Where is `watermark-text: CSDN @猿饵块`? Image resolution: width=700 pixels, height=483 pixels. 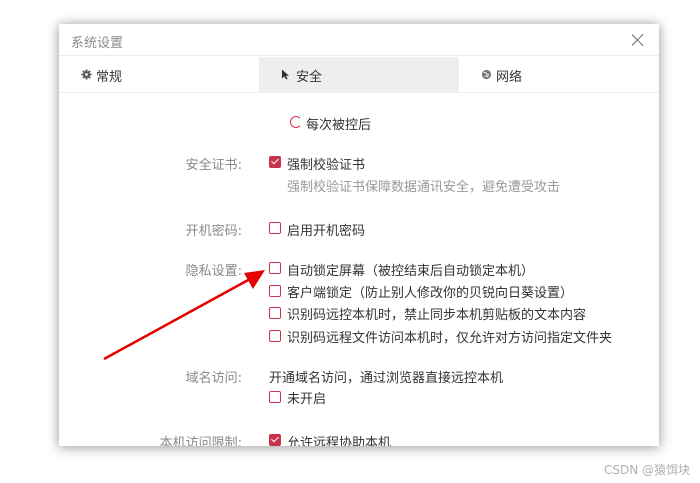
watermark-text: CSDN @猿饵块 is located at coordinates (646, 470).